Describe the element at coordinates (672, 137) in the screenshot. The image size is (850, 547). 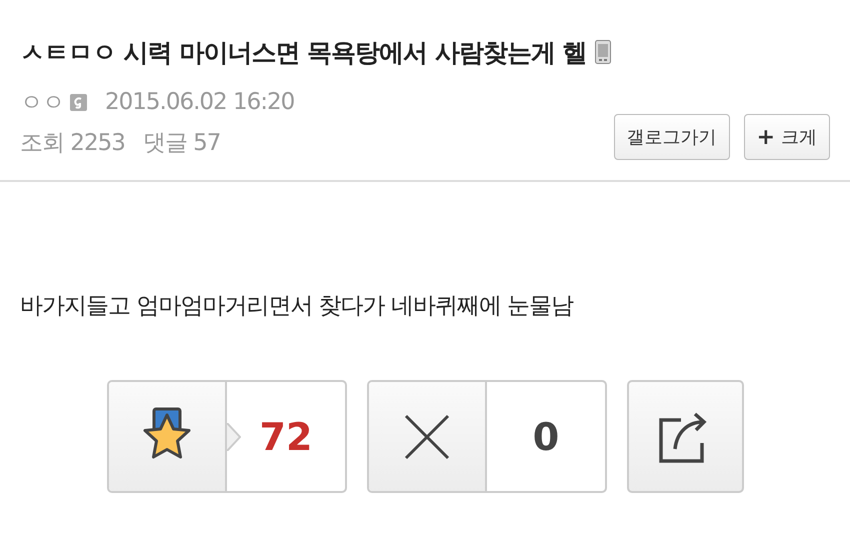
I see `gallog-button: 갤로그가기` at that location.